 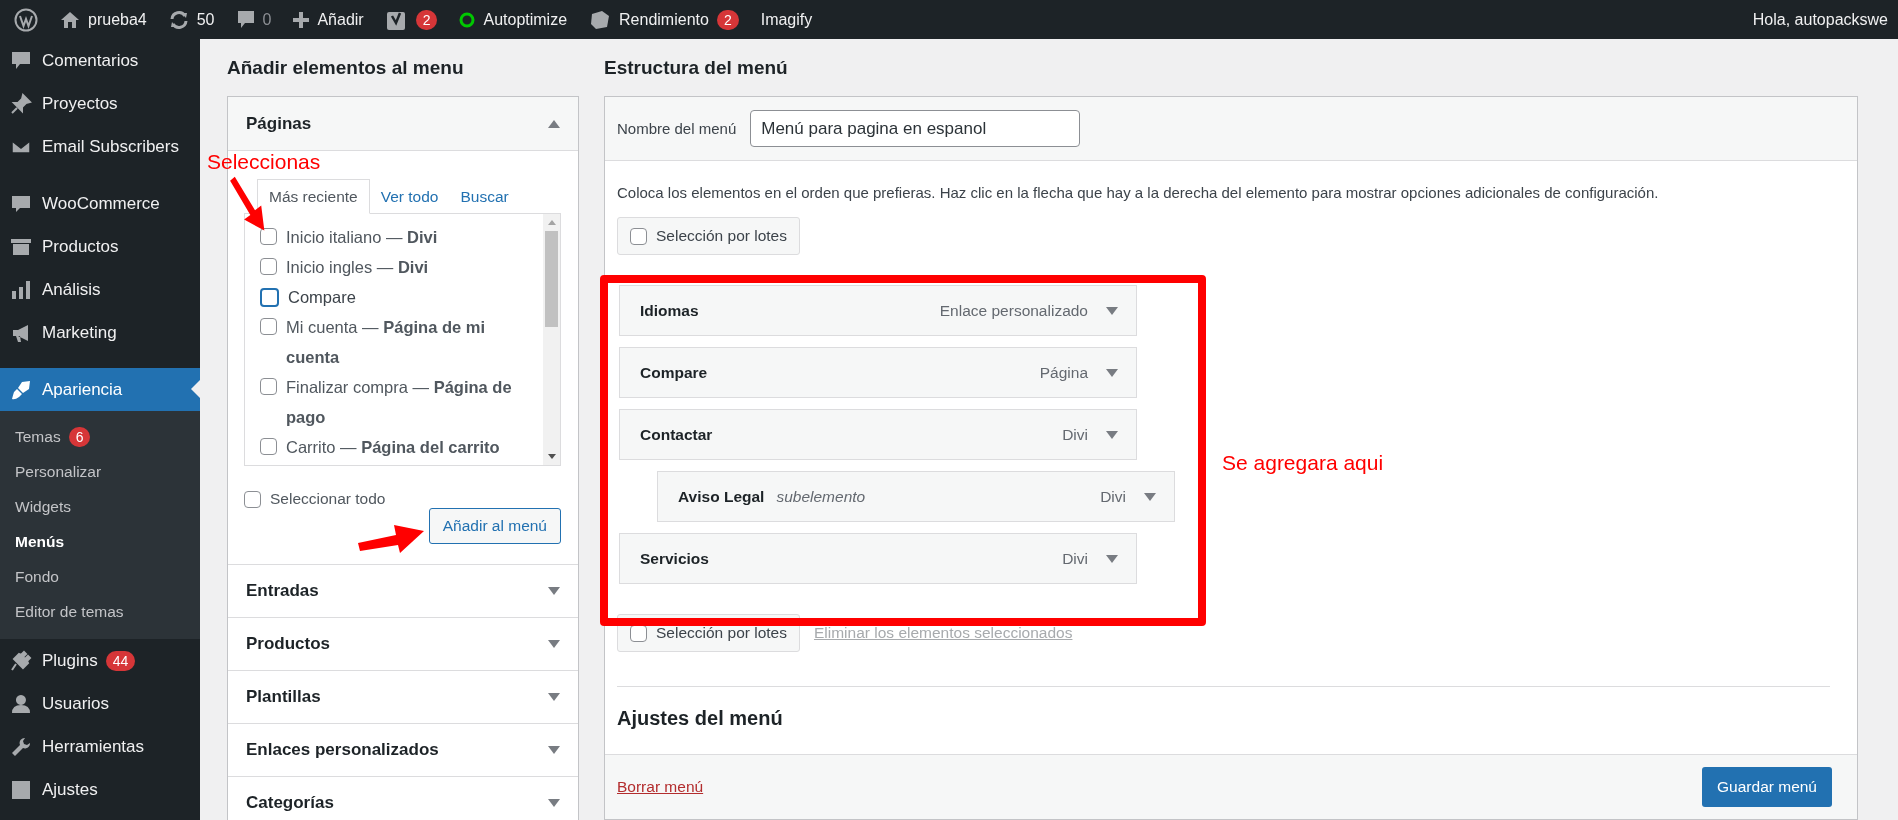 I want to click on field-label: Nombre del menú, so click(x=677, y=128).